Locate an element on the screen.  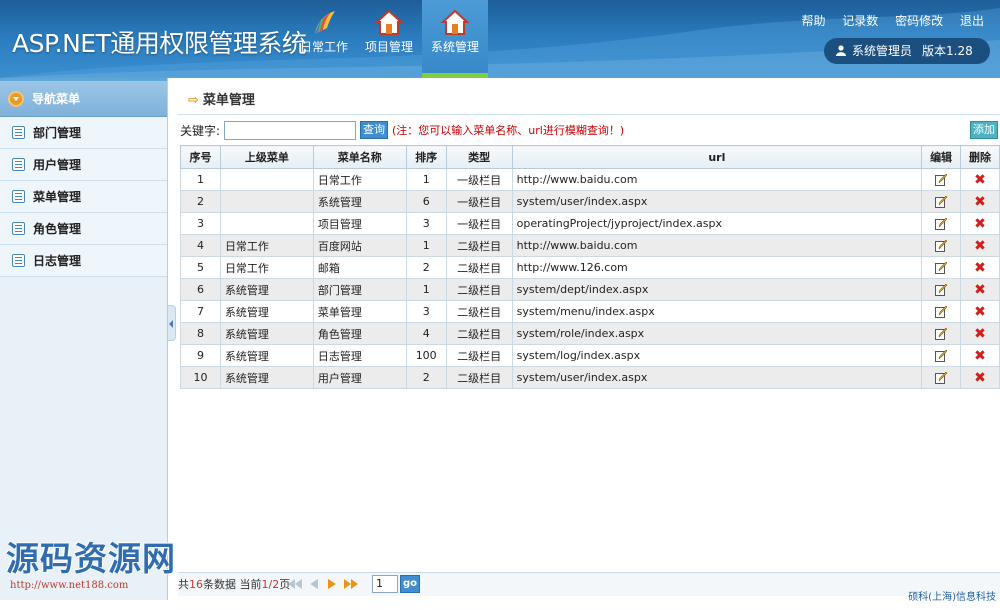
sidebar-item-logs: 日志管理 is located at coordinates (83, 261).